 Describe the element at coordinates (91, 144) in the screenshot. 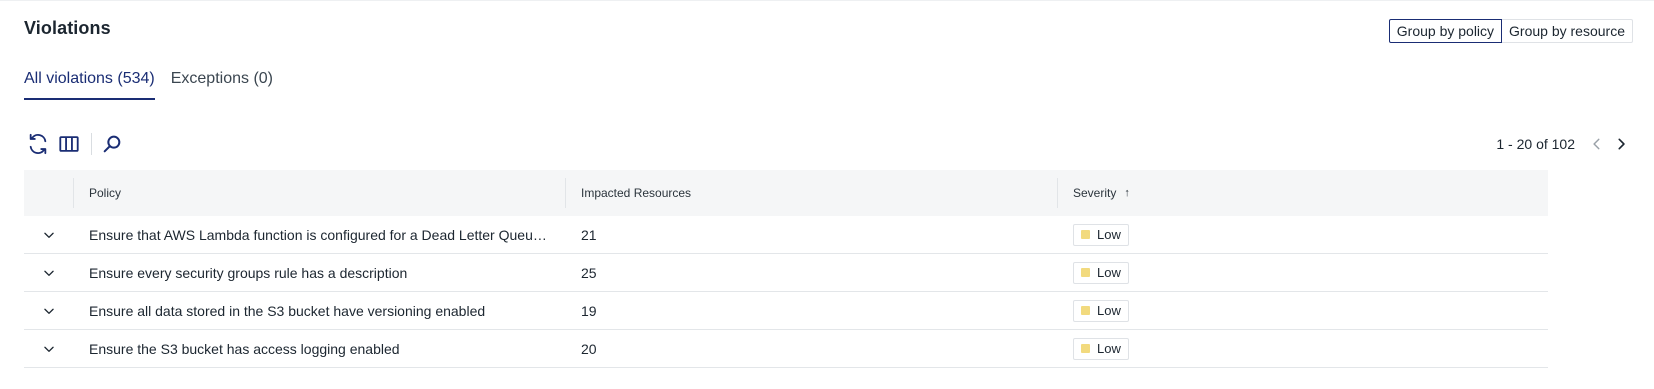

I see `toolbar-divider` at that location.